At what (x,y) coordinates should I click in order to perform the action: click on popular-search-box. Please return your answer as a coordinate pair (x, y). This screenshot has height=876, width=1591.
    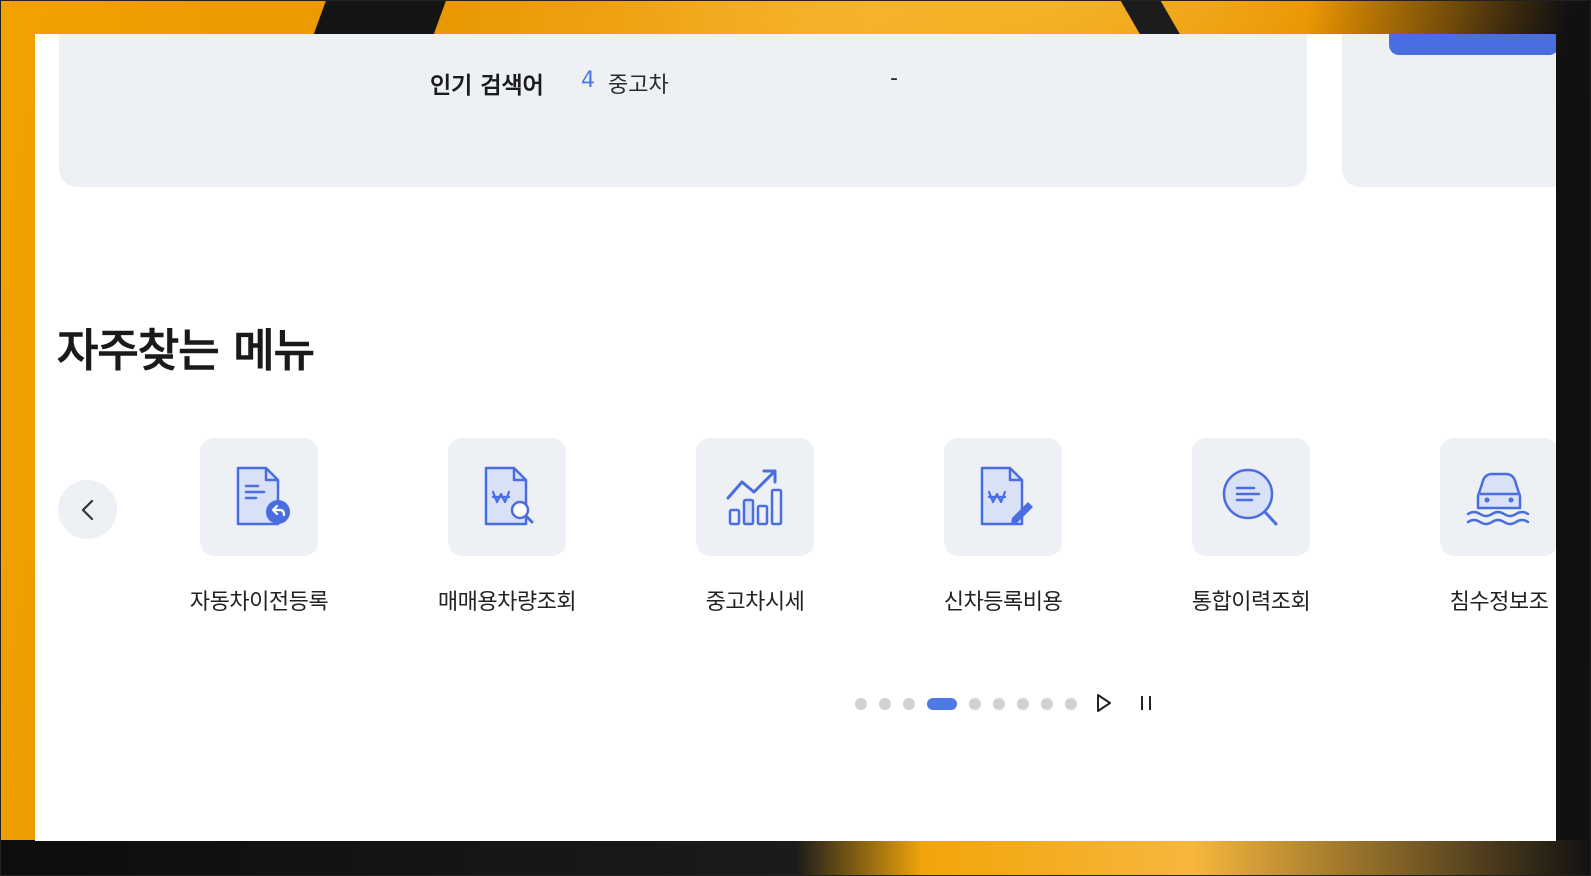
    Looking at the image, I should click on (683, 110).